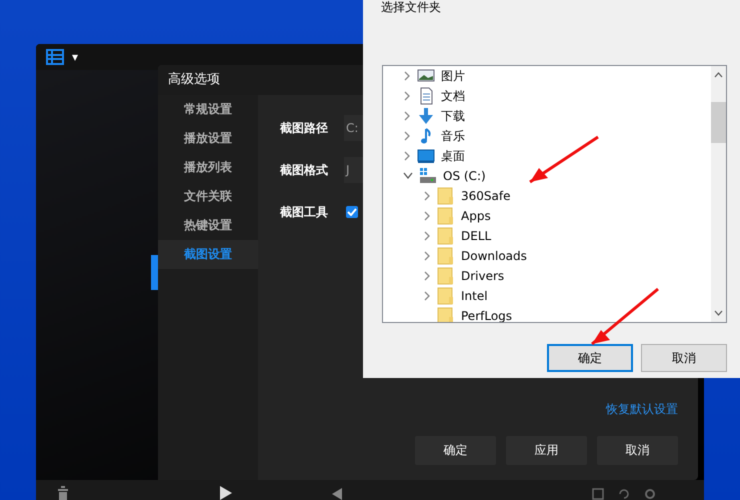 Image resolution: width=740 pixels, height=500 pixels. I want to click on tree-item: 下载, so click(453, 116).